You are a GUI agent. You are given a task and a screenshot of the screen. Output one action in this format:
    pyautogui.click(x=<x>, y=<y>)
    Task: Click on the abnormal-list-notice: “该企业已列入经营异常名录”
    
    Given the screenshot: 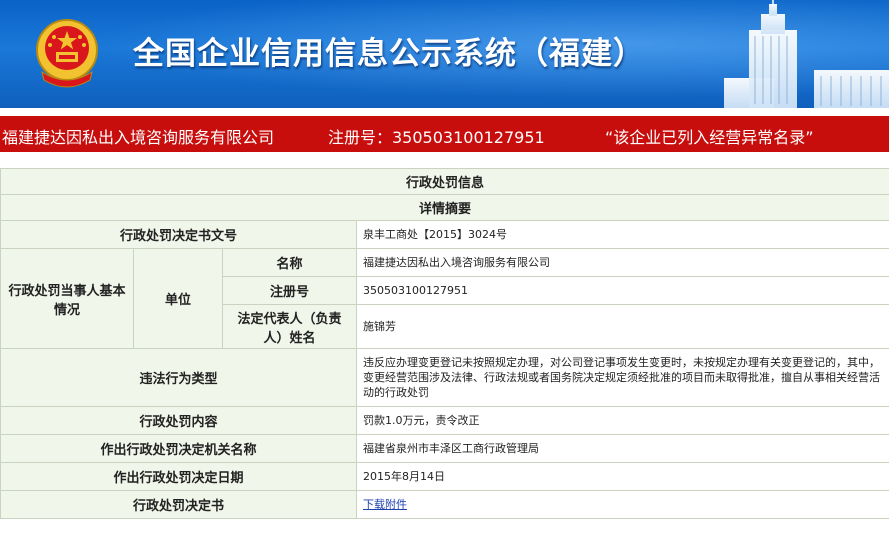 What is the action you would take?
    pyautogui.click(x=709, y=137)
    